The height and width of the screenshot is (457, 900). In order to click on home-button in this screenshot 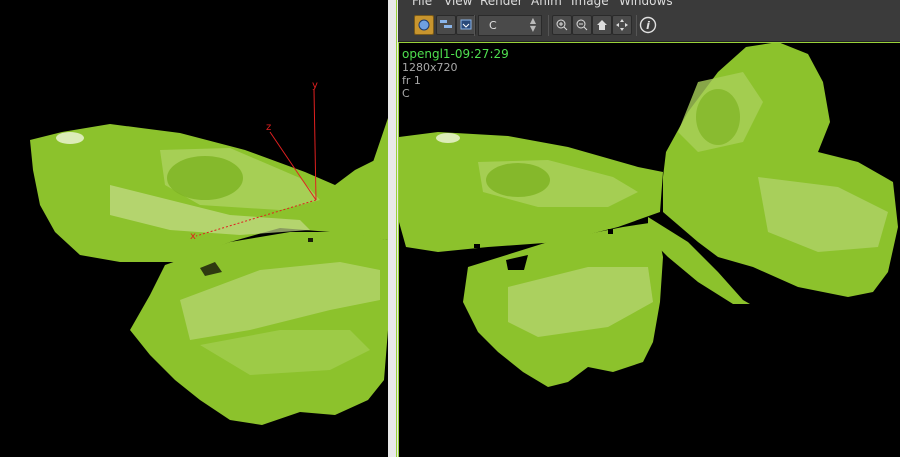, I will do `click(602, 25)`.